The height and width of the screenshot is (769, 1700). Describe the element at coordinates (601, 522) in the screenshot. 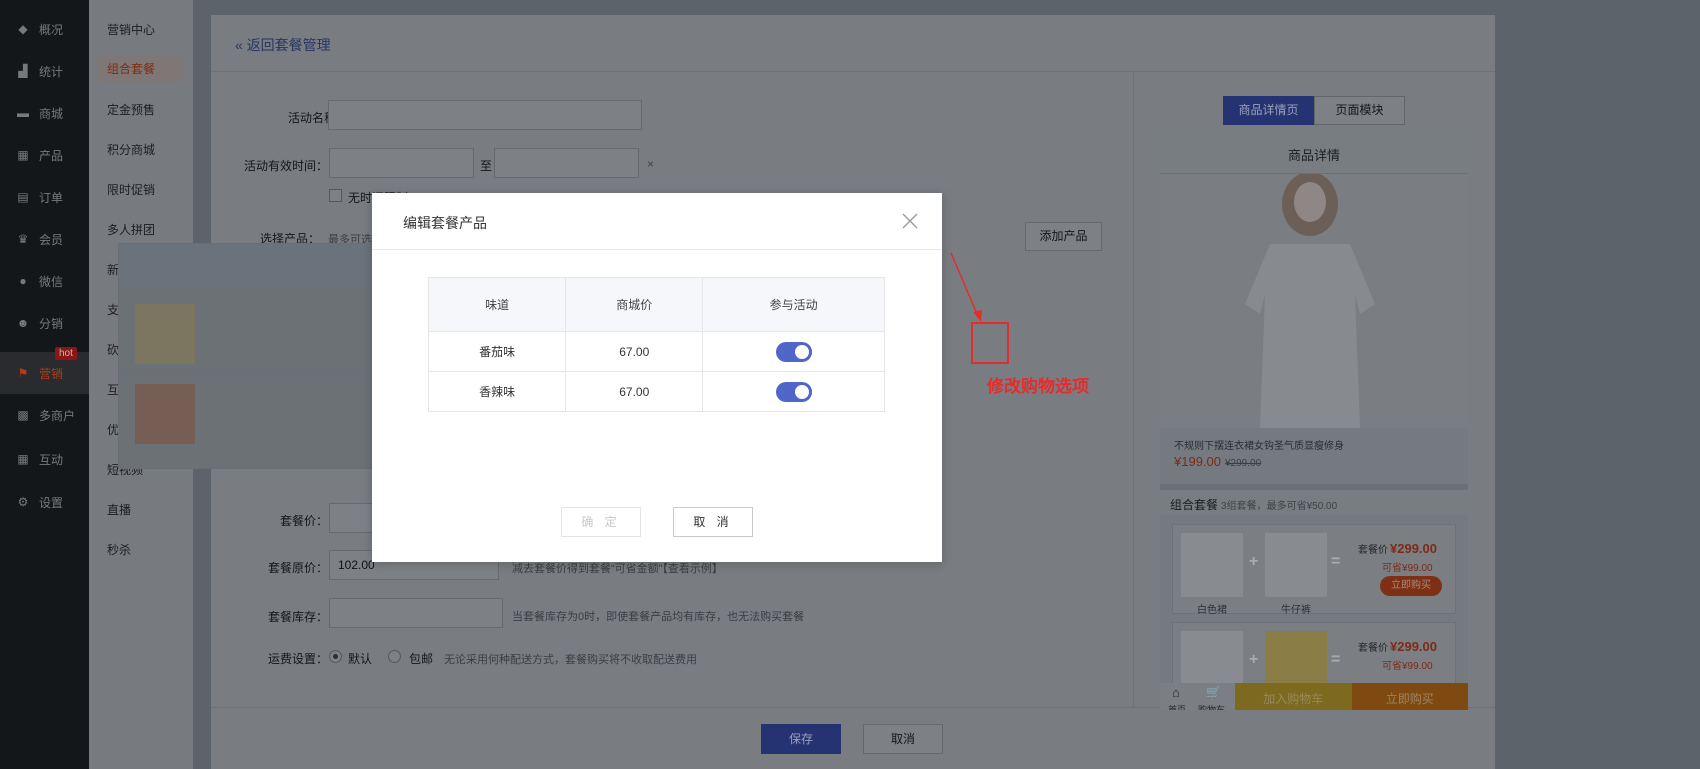

I see `confirm-button: 确 定` at that location.